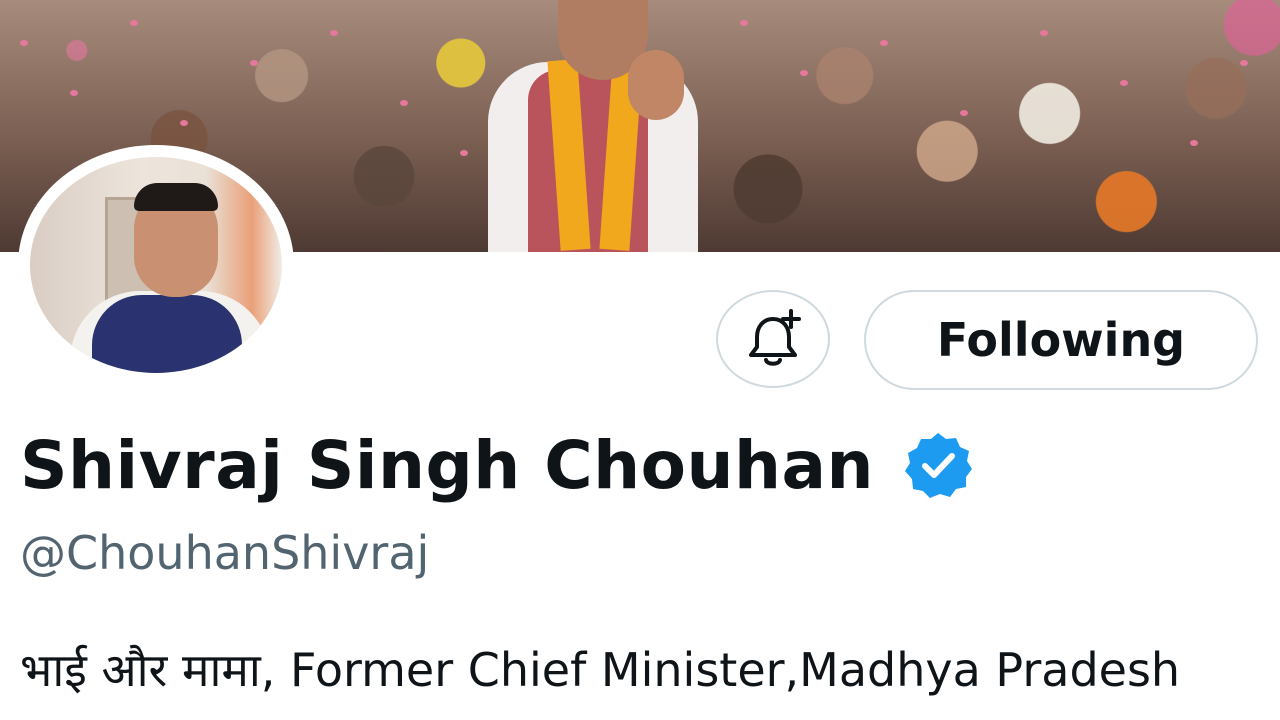 This screenshot has height=720, width=1280. I want to click on bell-plus-icon, so click(775, 337).